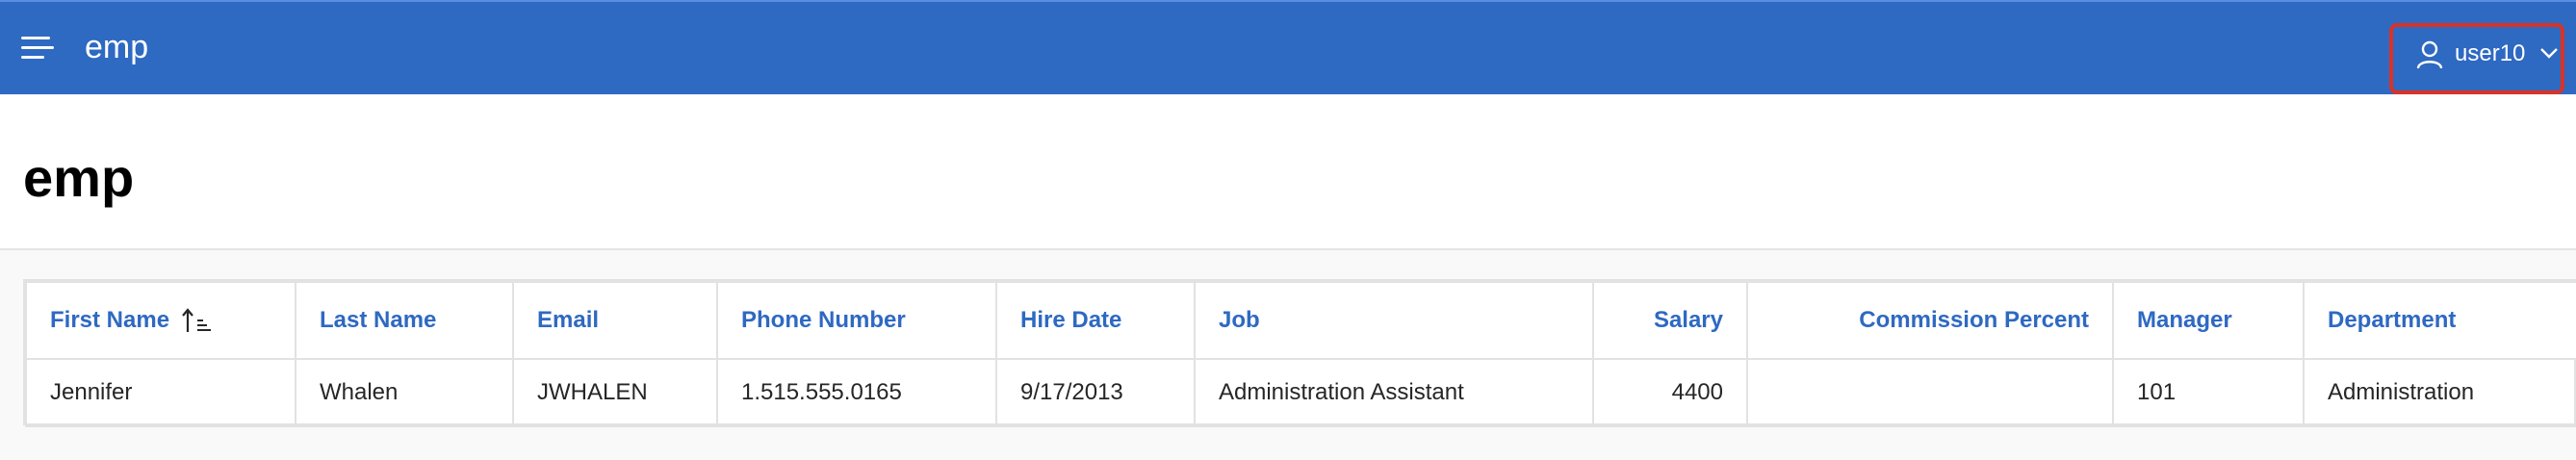  What do you see at coordinates (161, 392) in the screenshot?
I see `cell-first-name: Jennifer` at bounding box center [161, 392].